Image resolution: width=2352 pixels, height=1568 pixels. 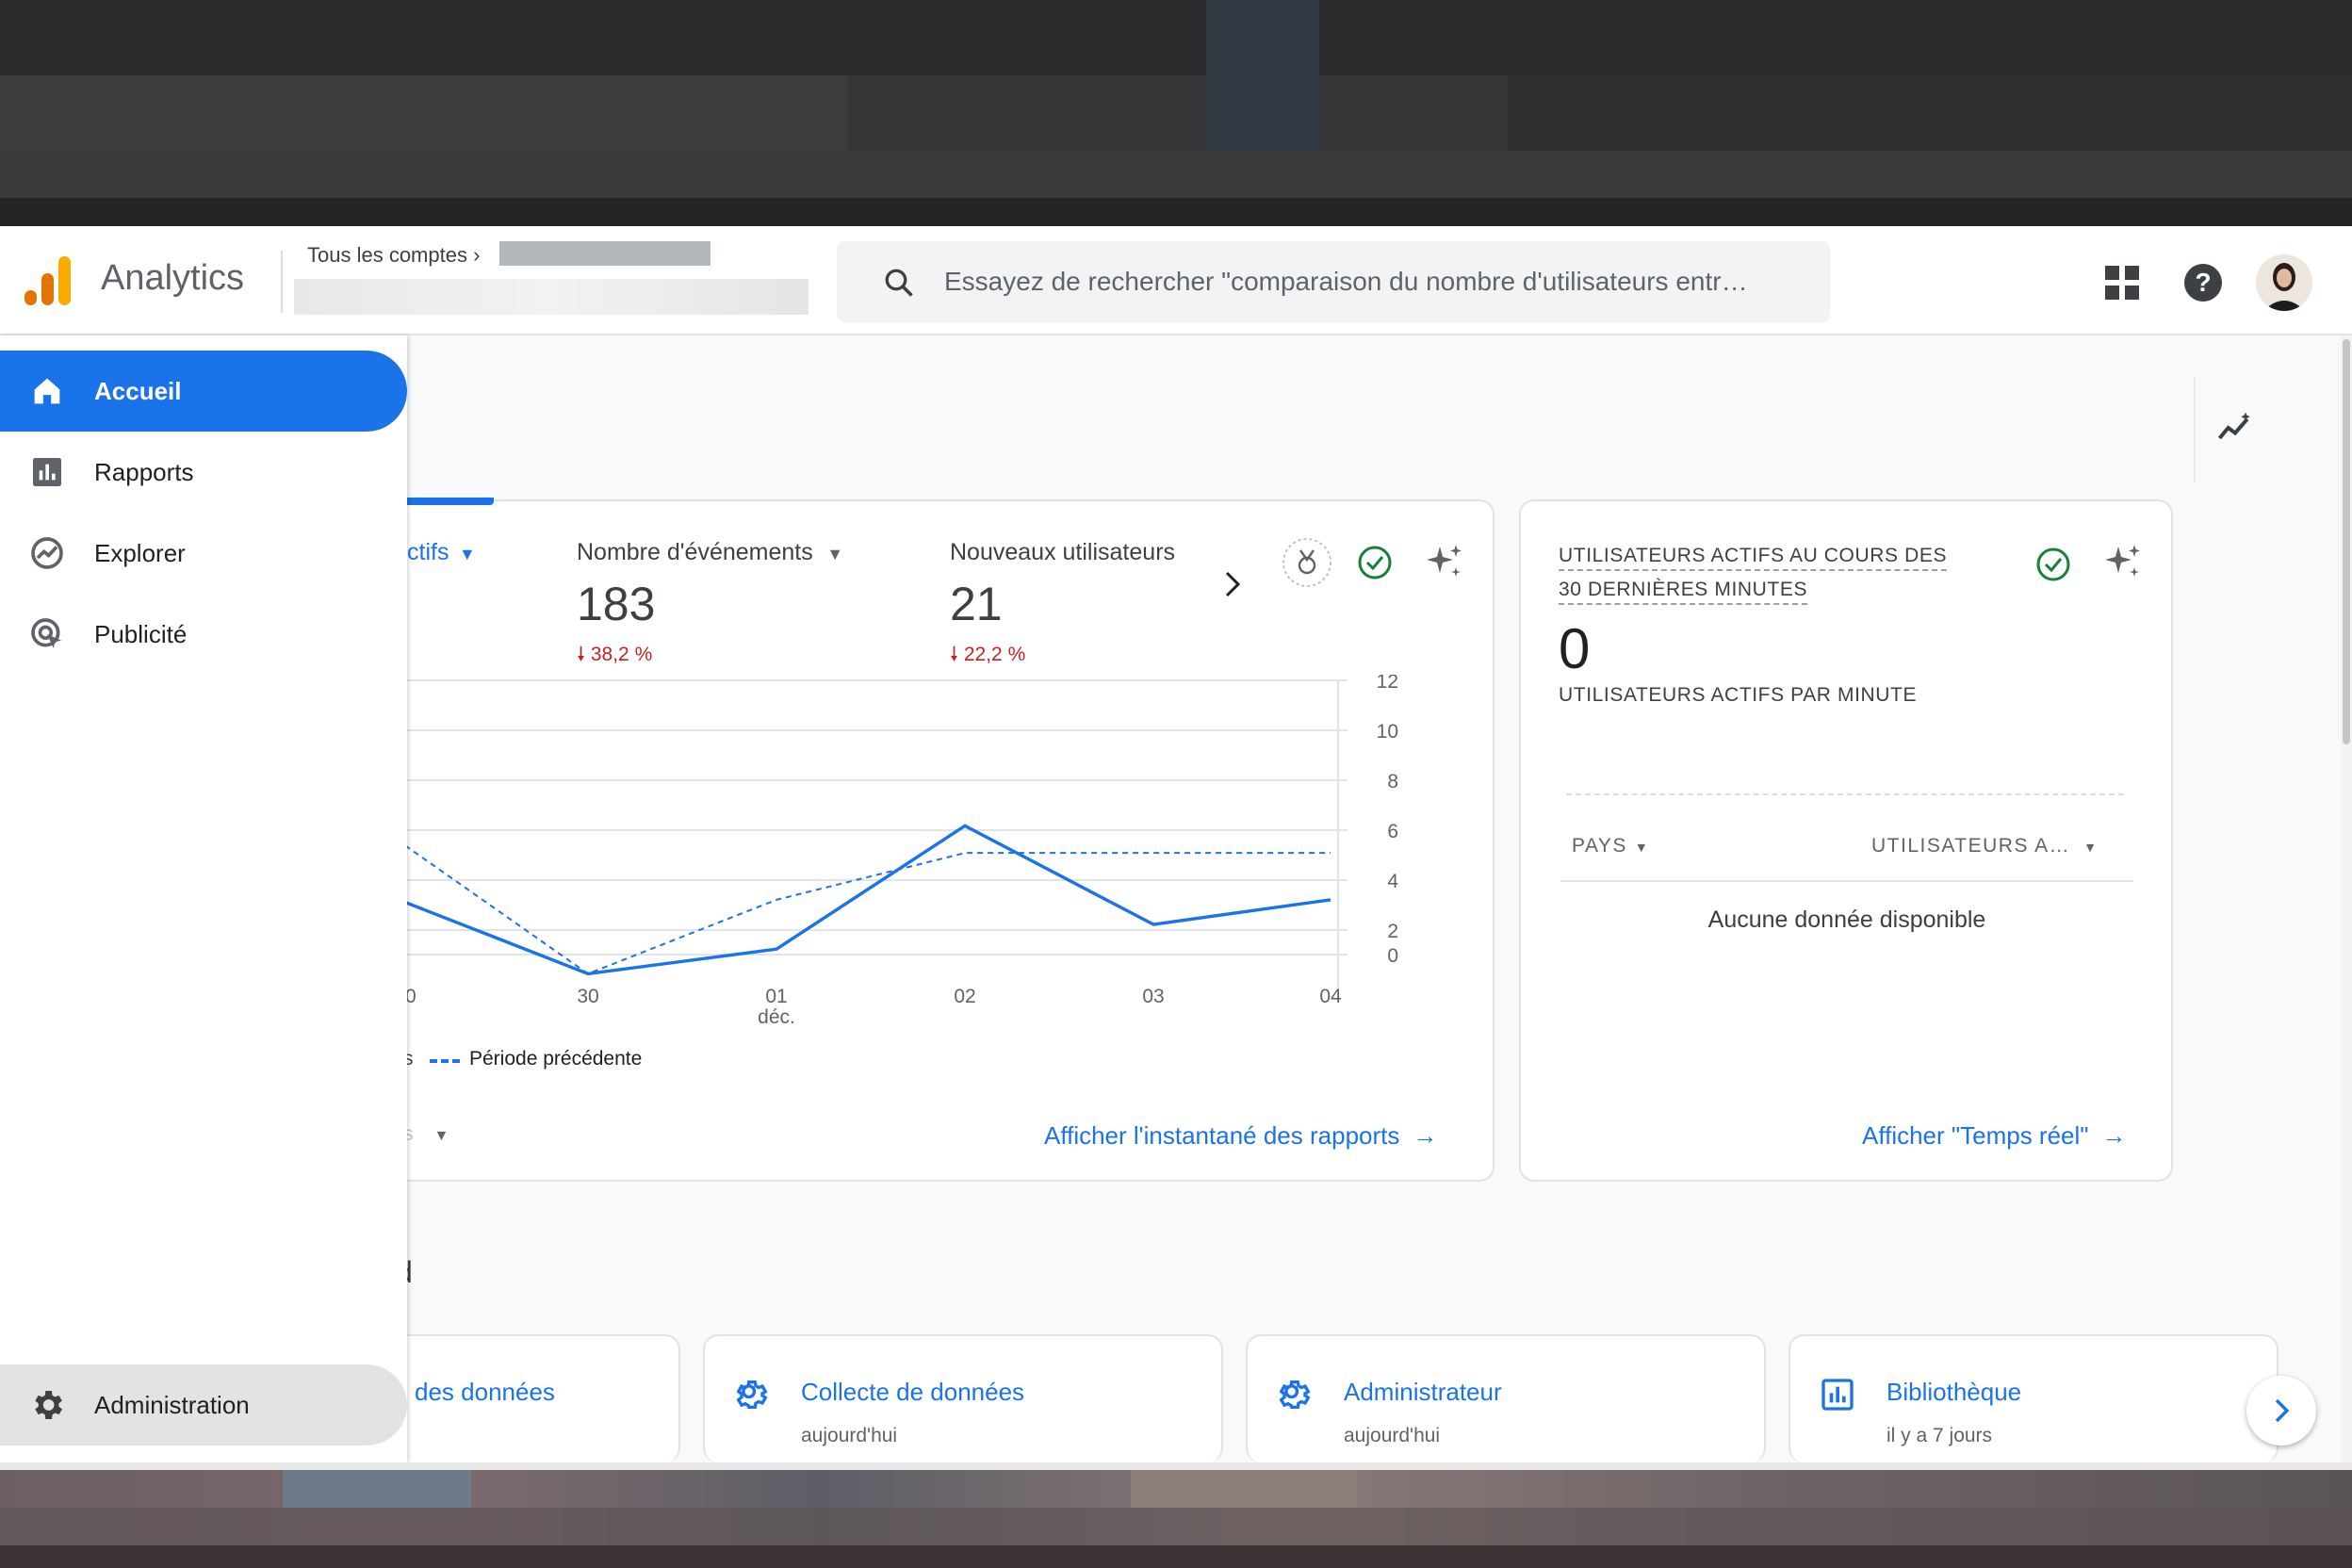 I want to click on x-tick-label: 01, so click(x=776, y=997).